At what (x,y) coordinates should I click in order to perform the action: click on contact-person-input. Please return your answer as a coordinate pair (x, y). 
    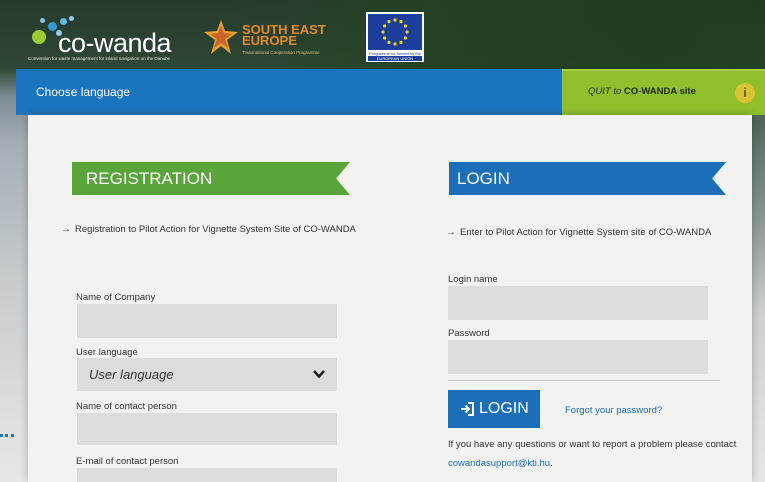
    Looking at the image, I should click on (207, 429).